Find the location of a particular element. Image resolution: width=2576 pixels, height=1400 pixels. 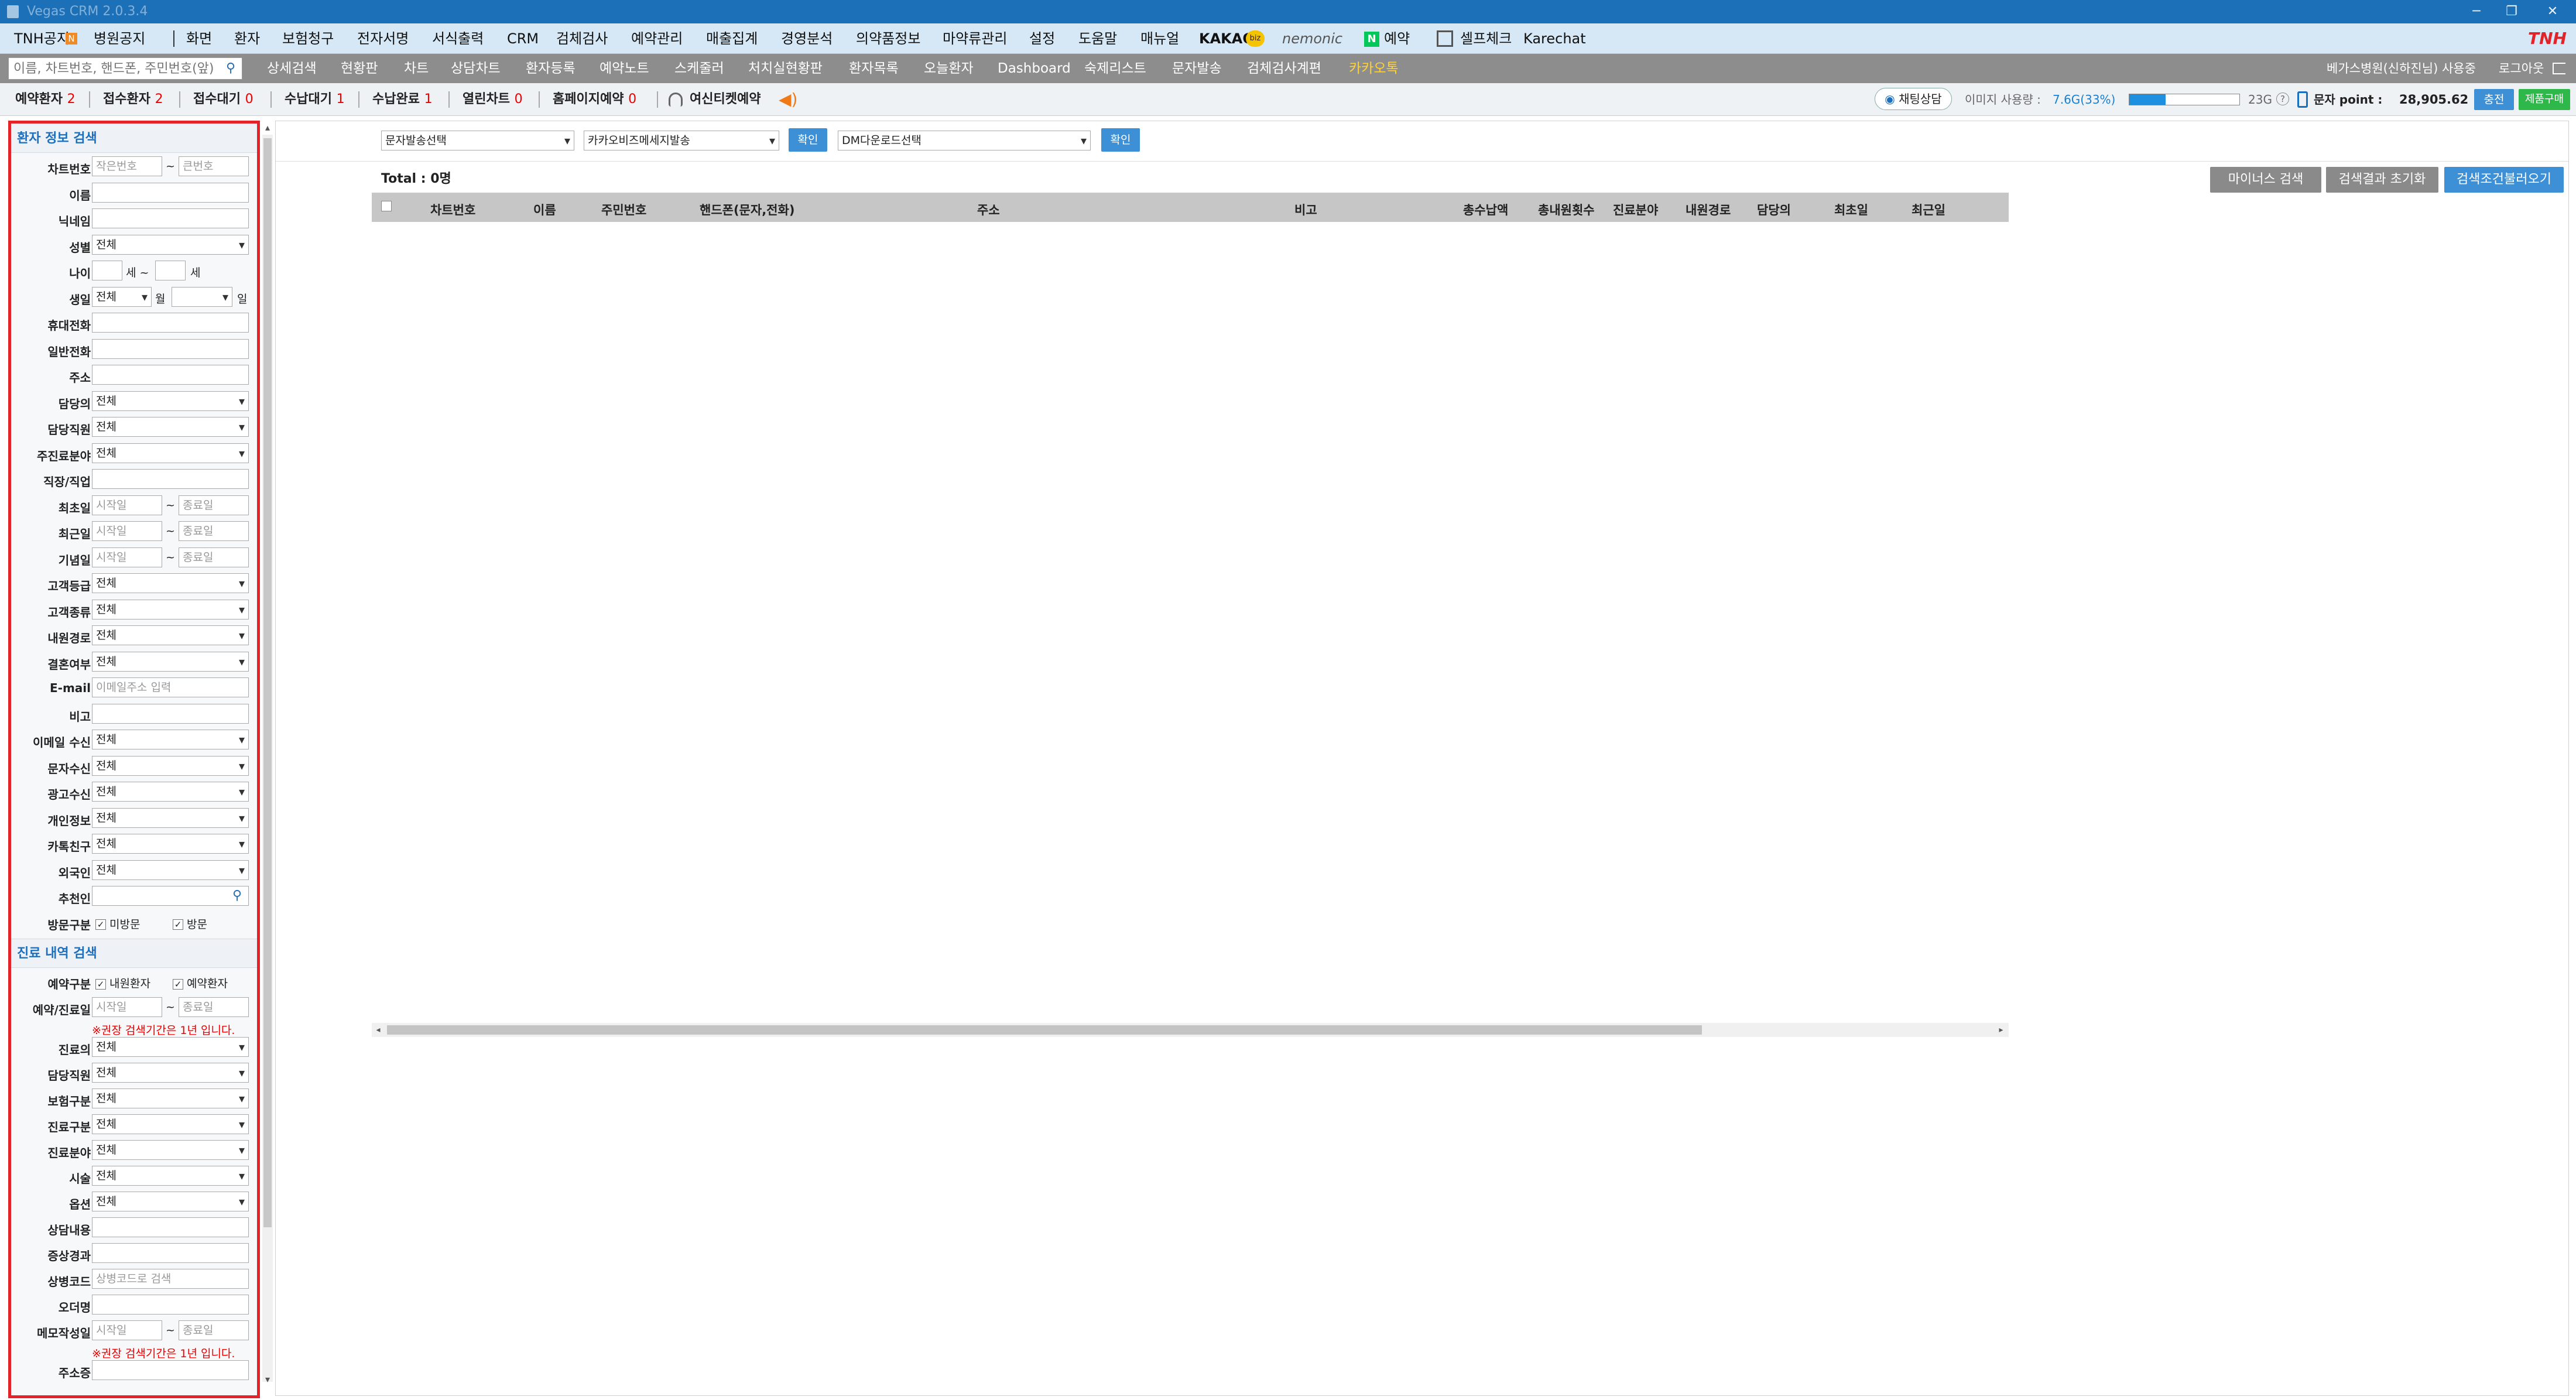

menu-drug-info: 의약품정보 is located at coordinates (888, 38).